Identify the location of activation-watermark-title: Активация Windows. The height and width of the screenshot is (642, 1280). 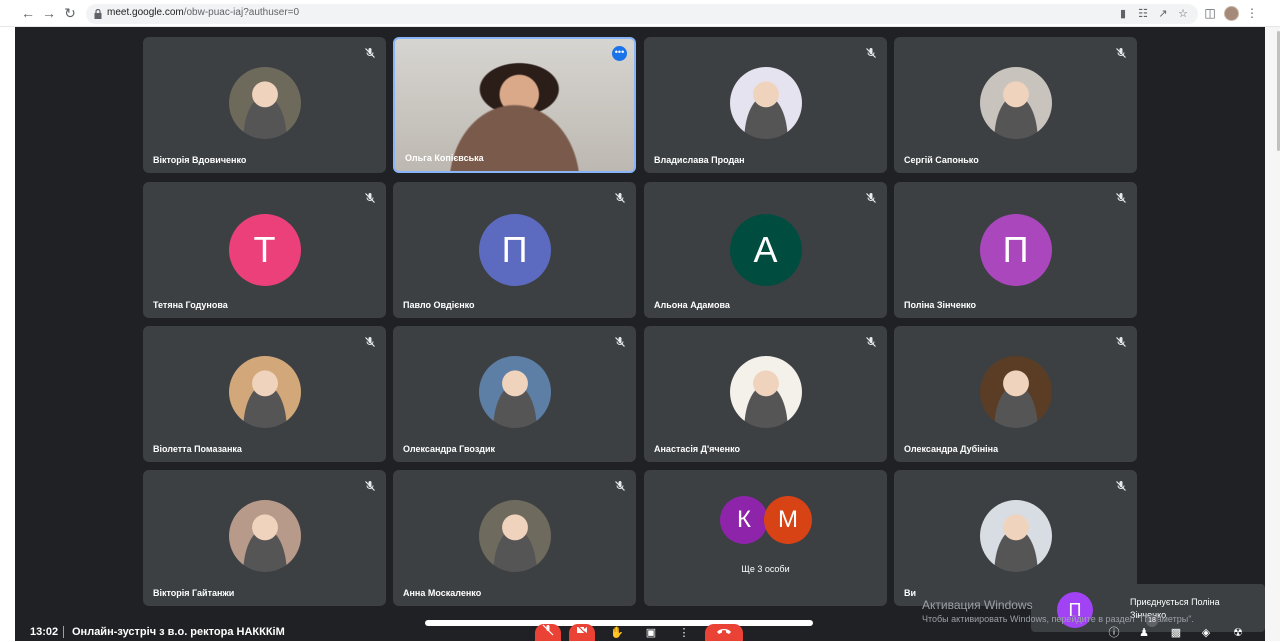
(977, 605).